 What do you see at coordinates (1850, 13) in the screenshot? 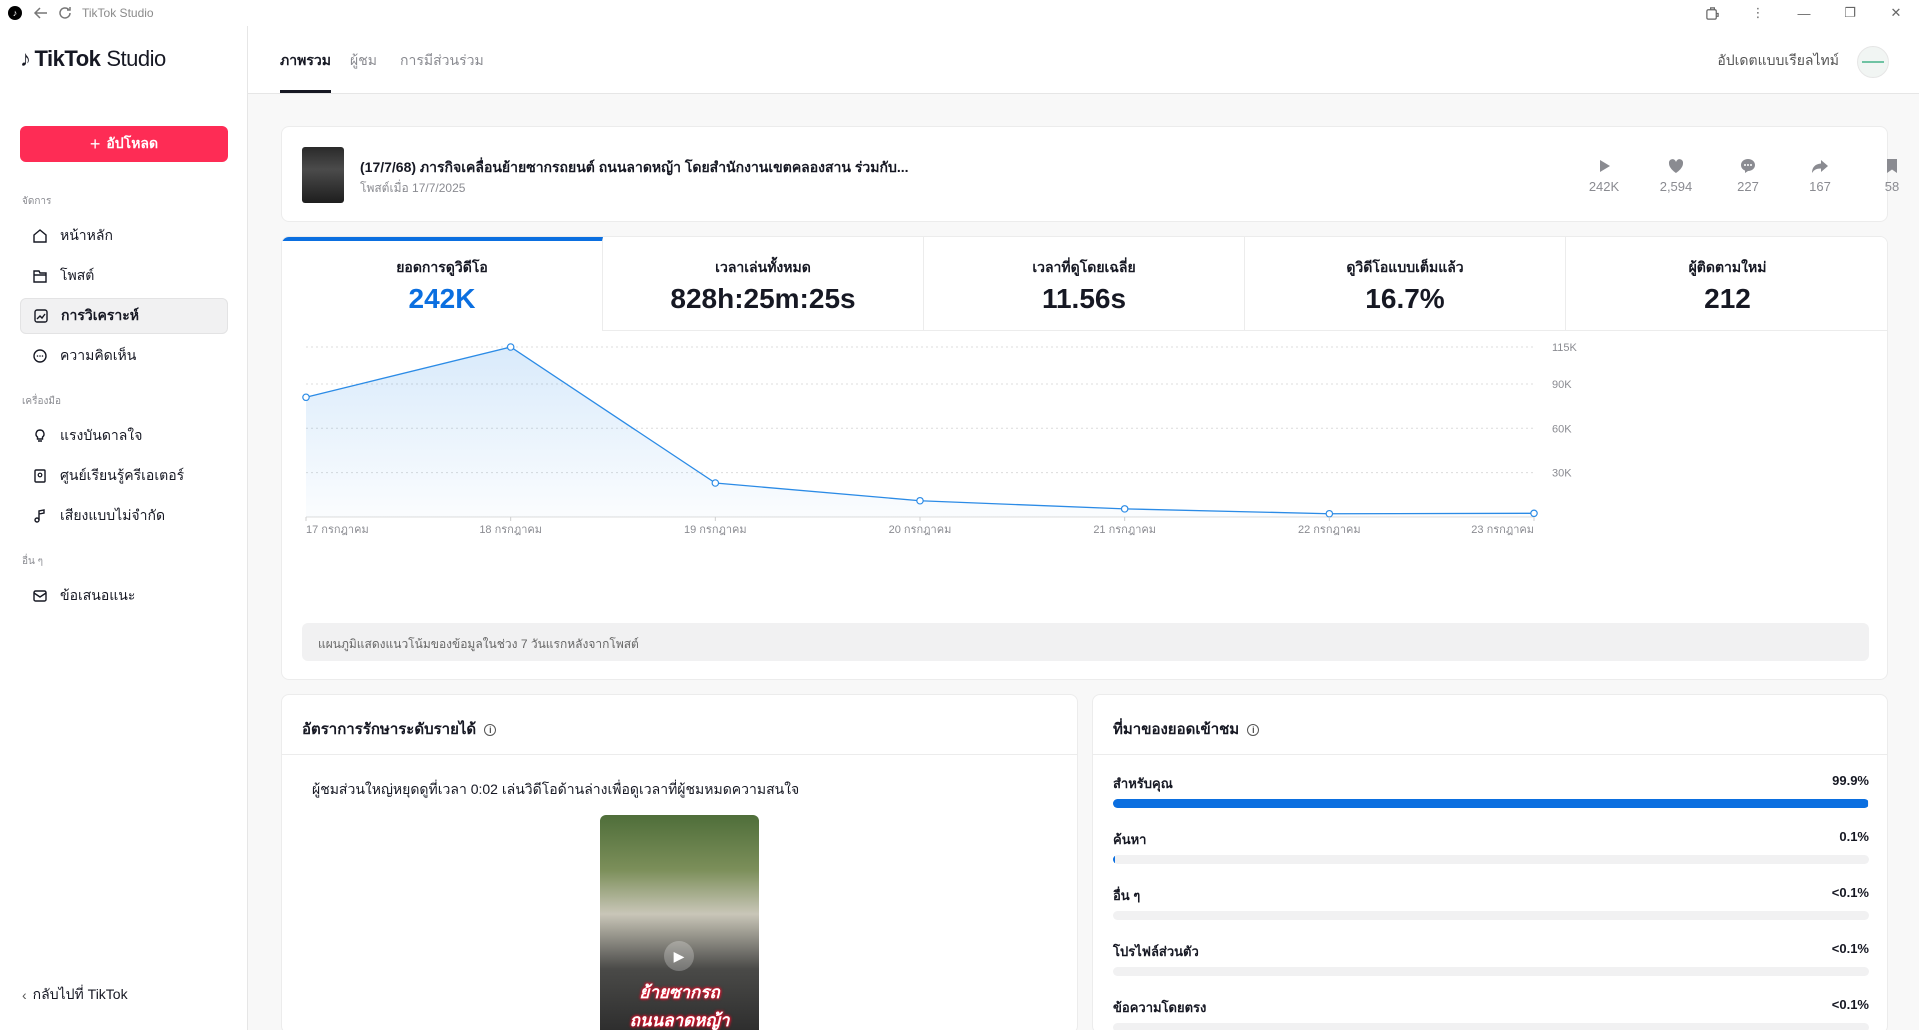
I see `maximize-icon: ❐` at bounding box center [1850, 13].